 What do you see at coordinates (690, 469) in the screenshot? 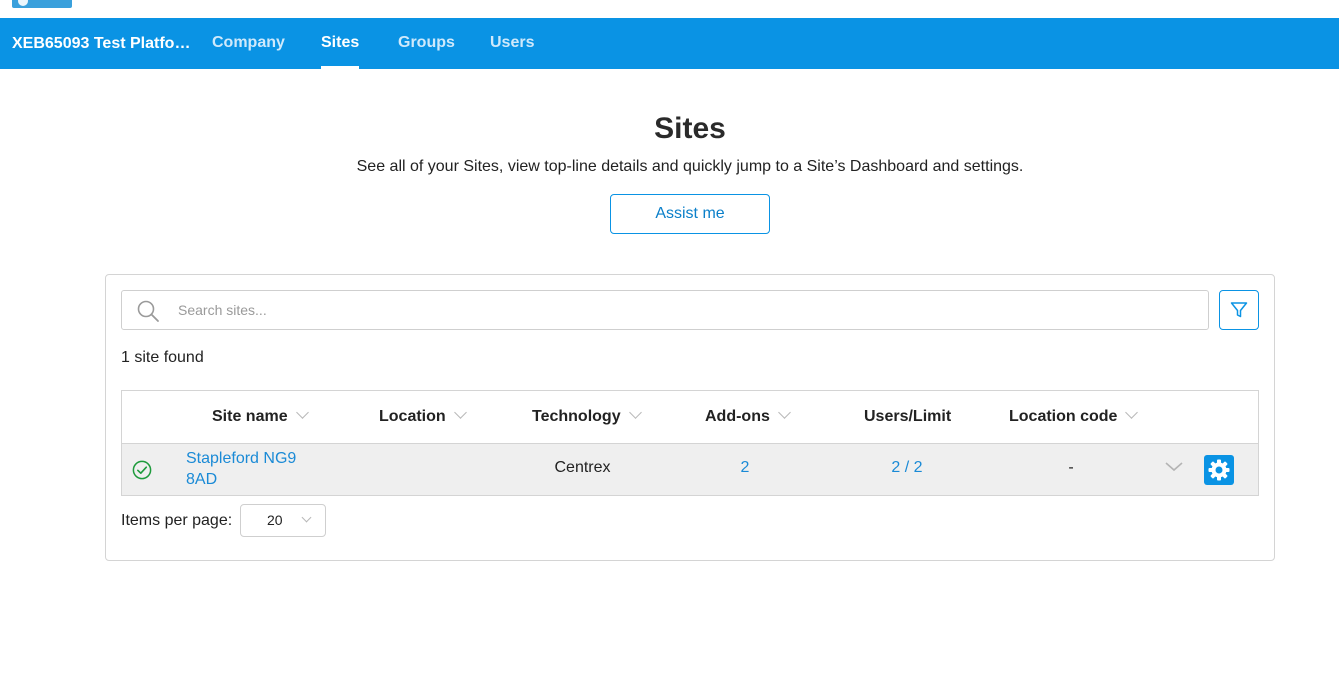
I see `table-row: Stapleford NG9 8AD Centrex 2 2 / 2 -` at bounding box center [690, 469].